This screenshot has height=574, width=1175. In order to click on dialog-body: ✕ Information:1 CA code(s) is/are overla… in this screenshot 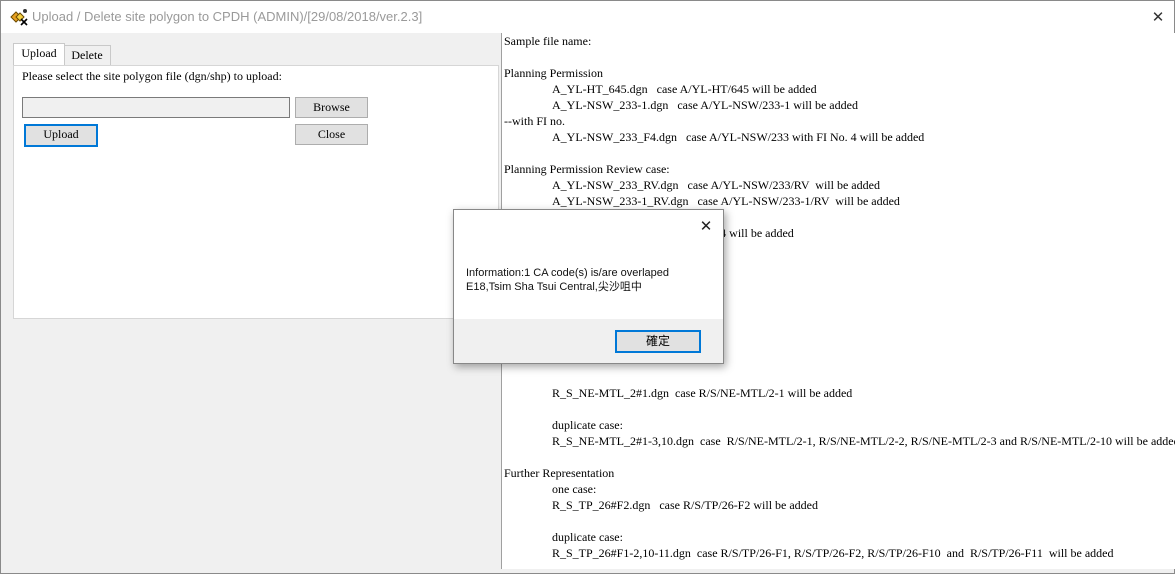, I will do `click(588, 264)`.